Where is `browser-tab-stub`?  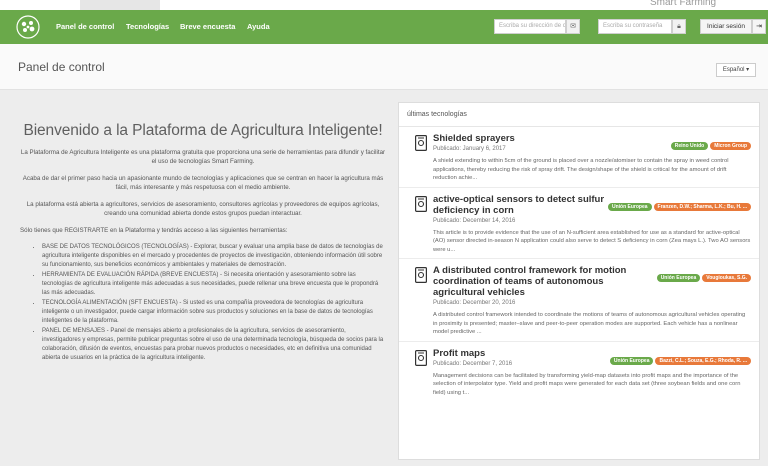 browser-tab-stub is located at coordinates (120, 5).